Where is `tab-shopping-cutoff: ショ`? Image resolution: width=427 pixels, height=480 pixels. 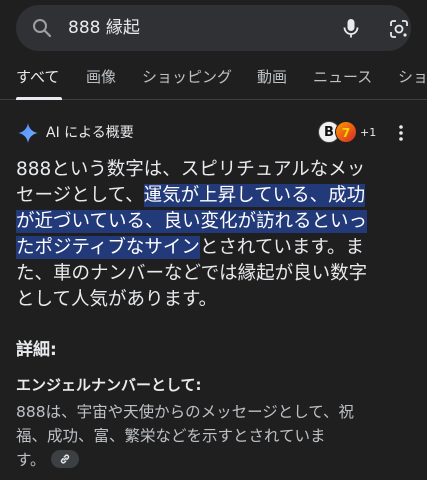 tab-shopping-cutoff: ショ is located at coordinates (412, 77).